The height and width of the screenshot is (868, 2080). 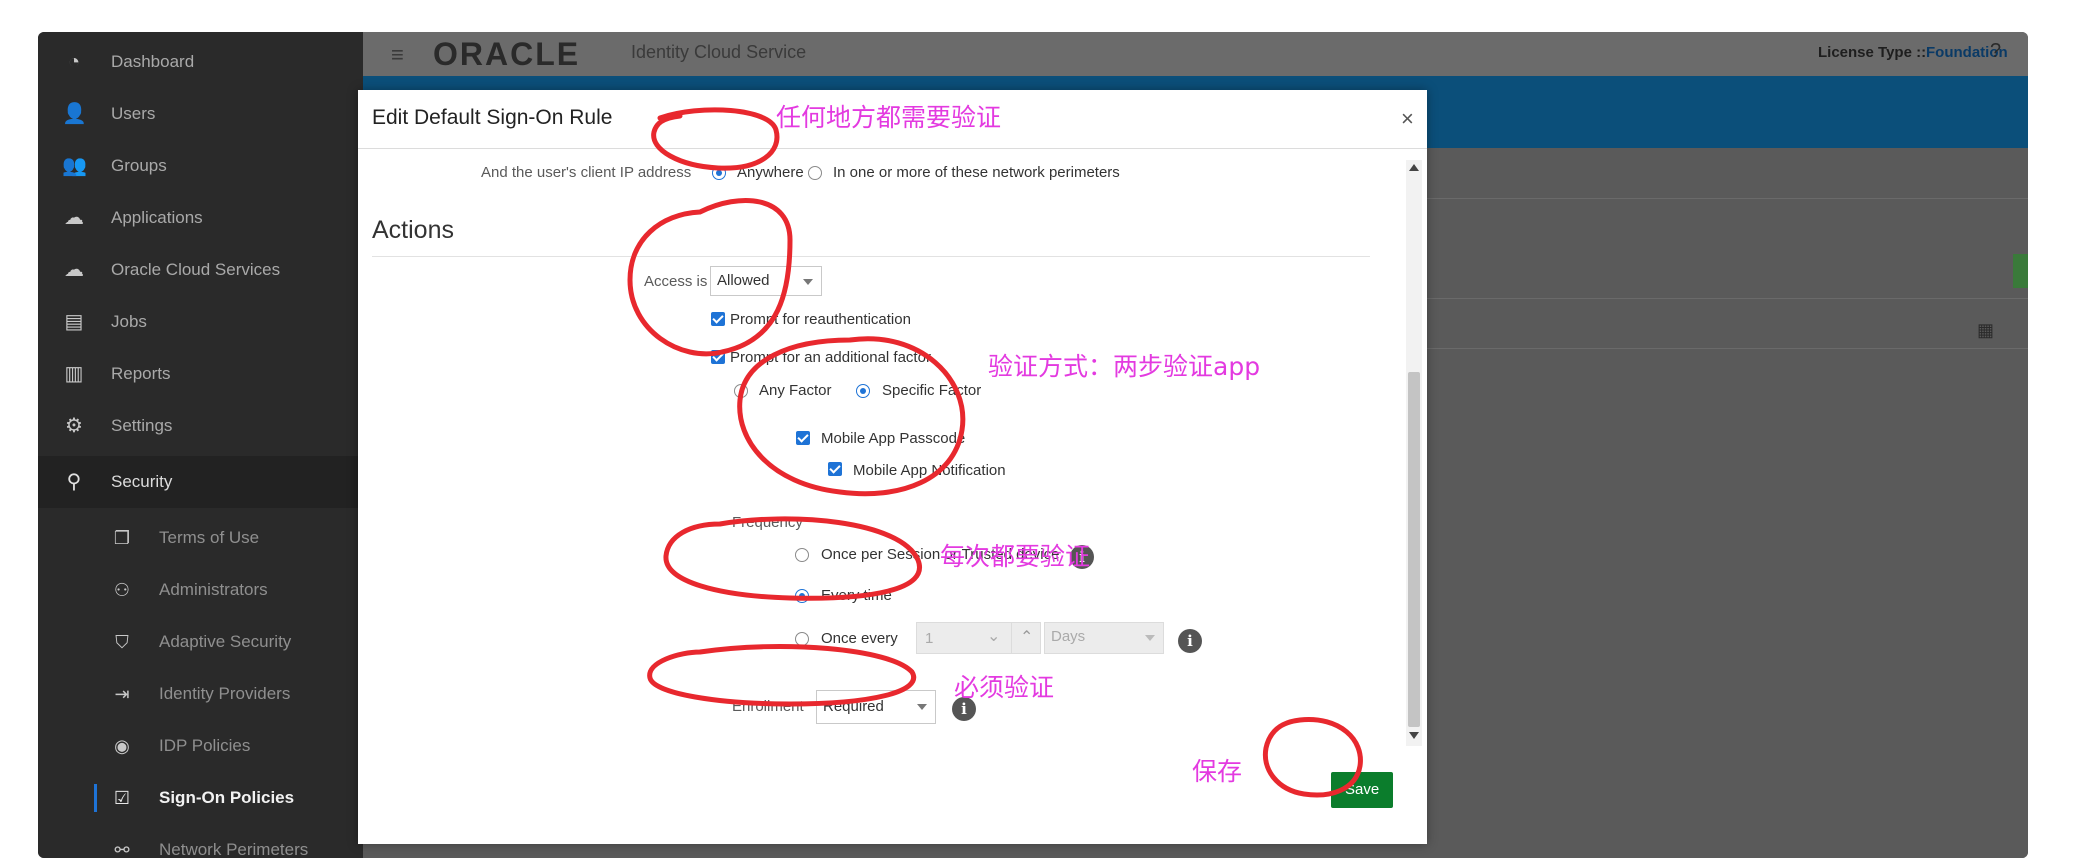 What do you see at coordinates (889, 117) in the screenshot?
I see `annotation-anywhere: 任何地方都需要验证` at bounding box center [889, 117].